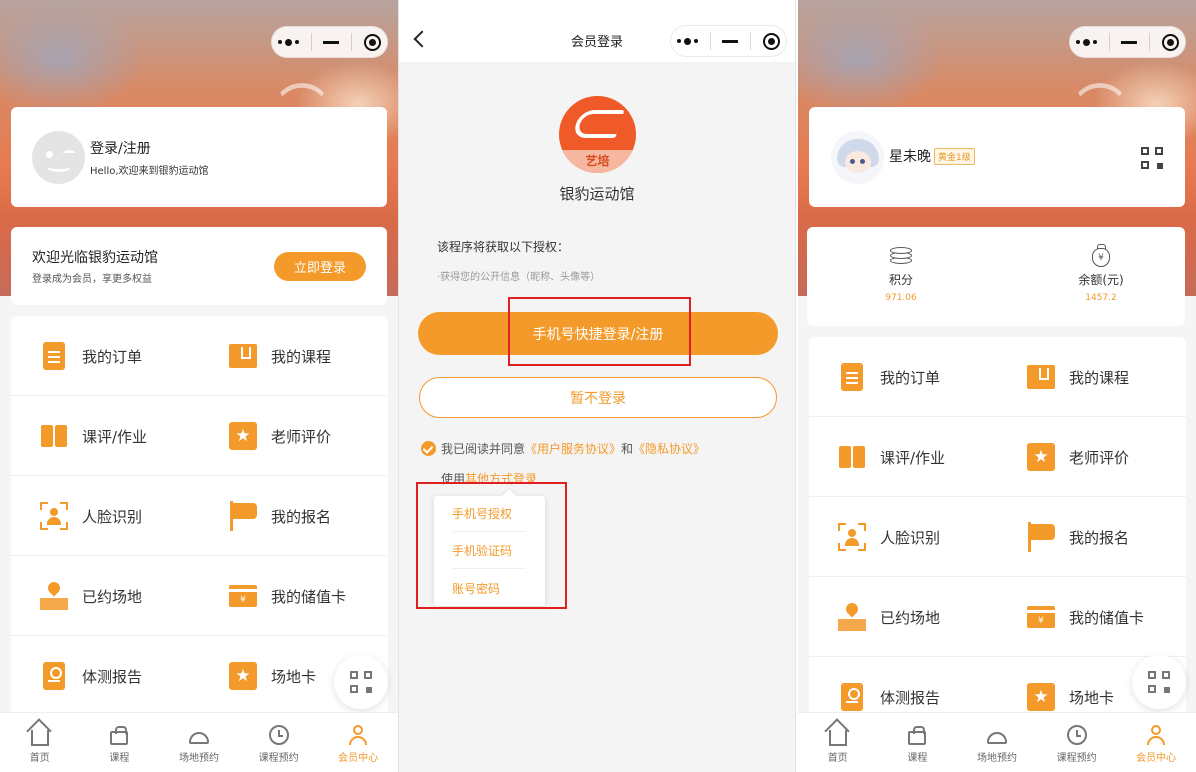 The image size is (1196, 772). Describe the element at coordinates (199, 356) in the screenshot. I see `menu-row: 我的订单 我的课程` at that location.